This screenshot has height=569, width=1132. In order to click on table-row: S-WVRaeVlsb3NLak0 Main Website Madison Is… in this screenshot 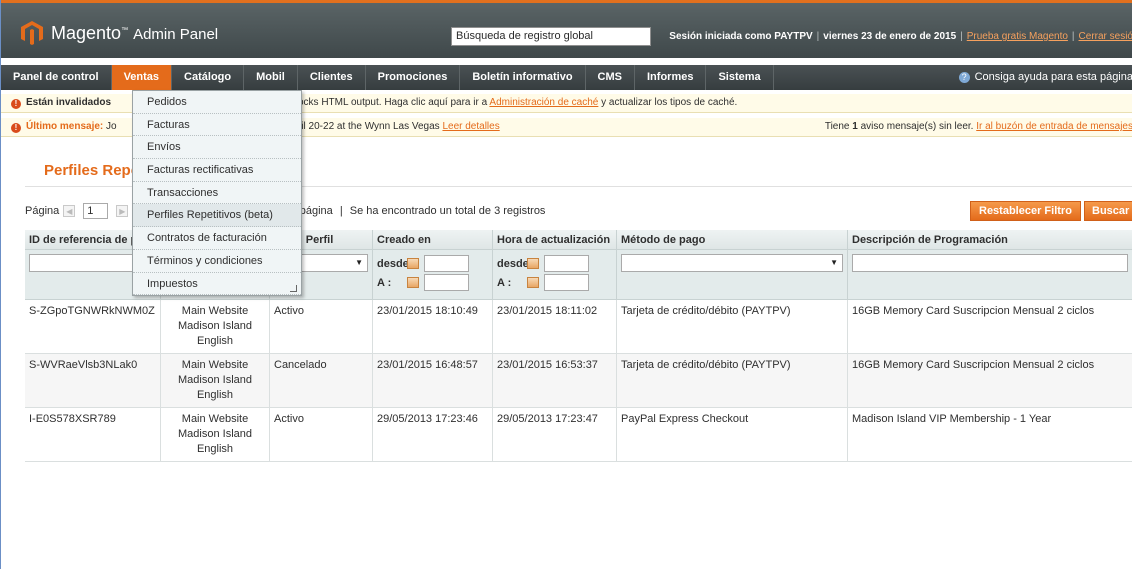, I will do `click(578, 381)`.